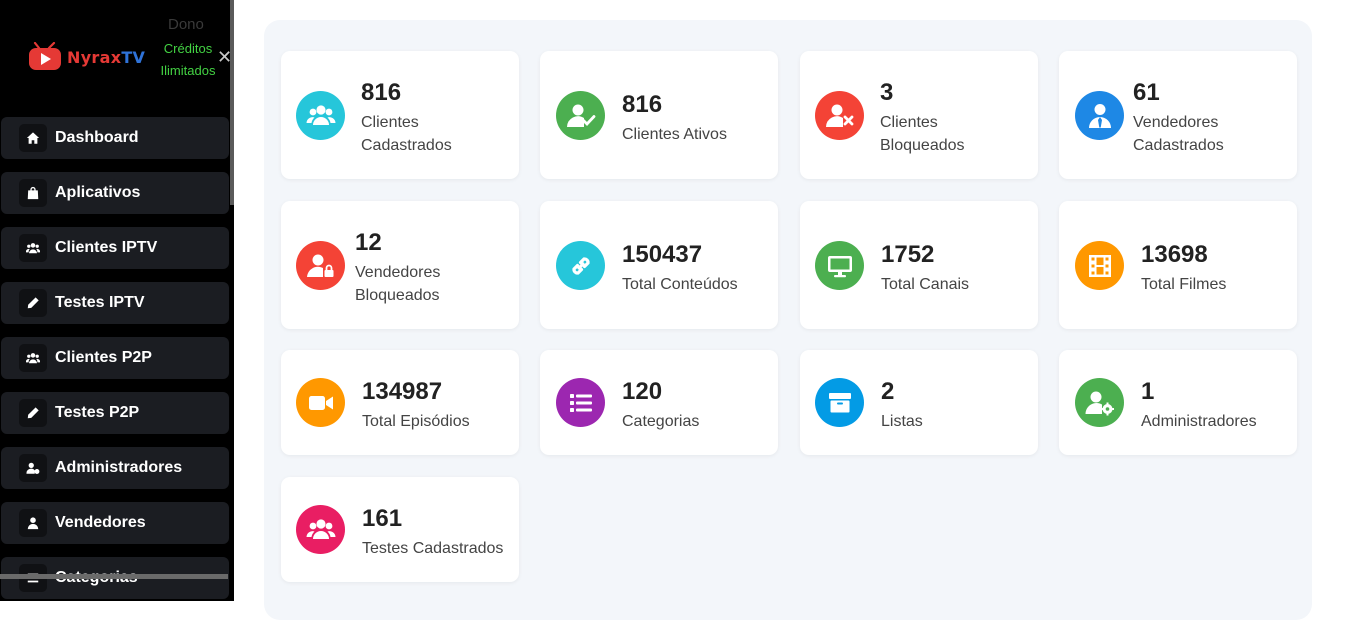 This screenshot has height=620, width=1361. Describe the element at coordinates (100, 302) in the screenshot. I see `sidebar-item-label: Testes IPTV` at that location.